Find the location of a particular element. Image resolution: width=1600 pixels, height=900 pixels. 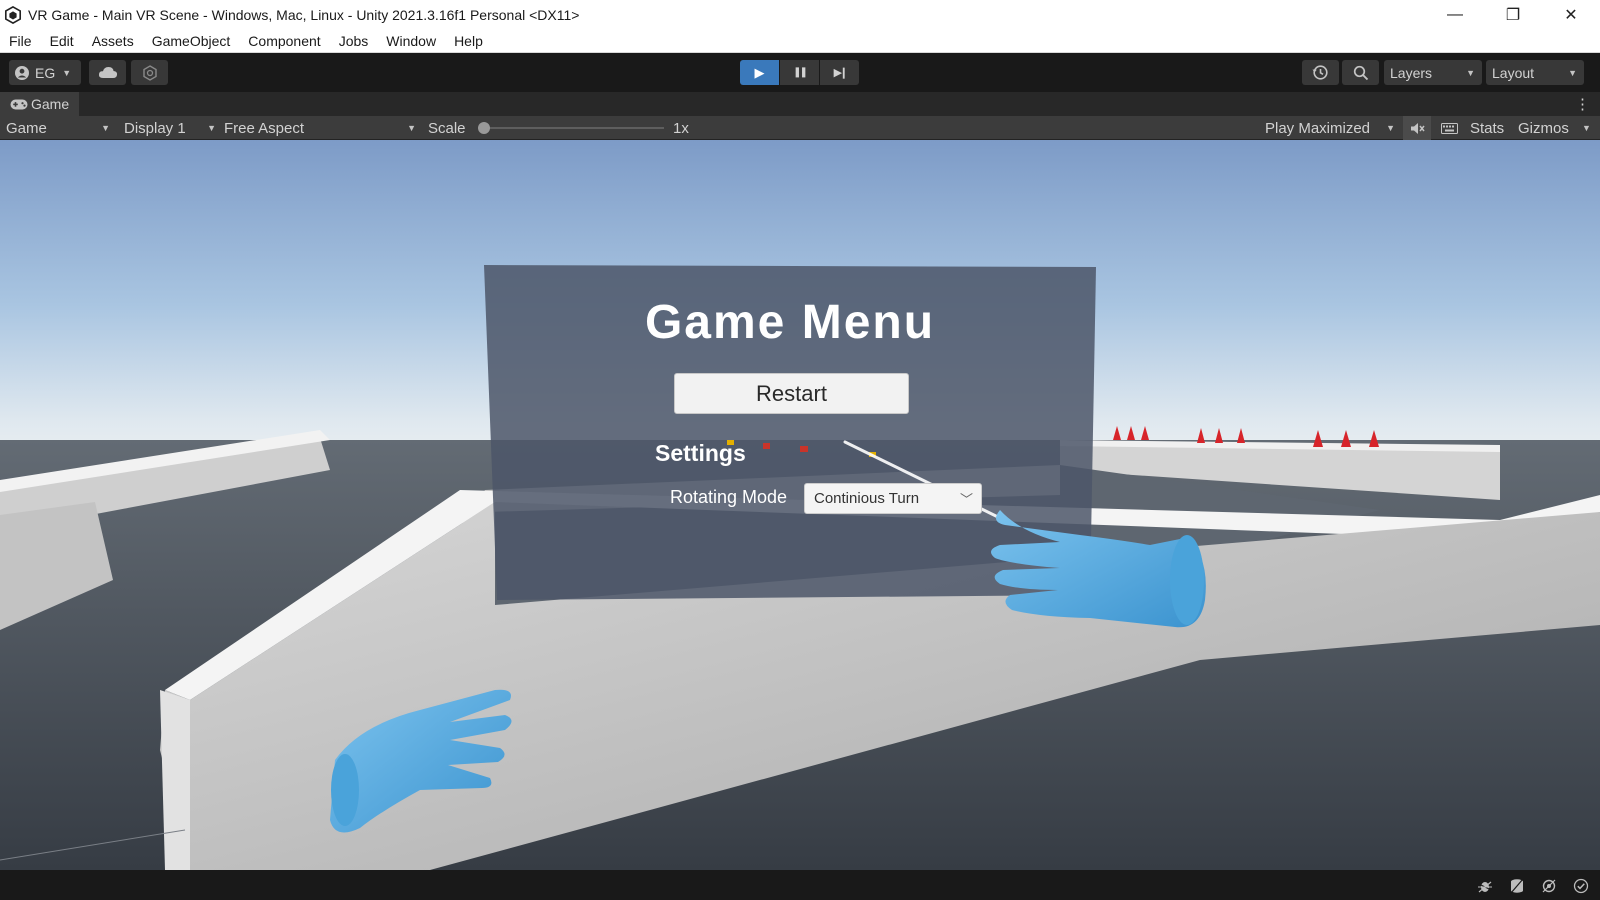

menu-window: Window is located at coordinates (411, 41).